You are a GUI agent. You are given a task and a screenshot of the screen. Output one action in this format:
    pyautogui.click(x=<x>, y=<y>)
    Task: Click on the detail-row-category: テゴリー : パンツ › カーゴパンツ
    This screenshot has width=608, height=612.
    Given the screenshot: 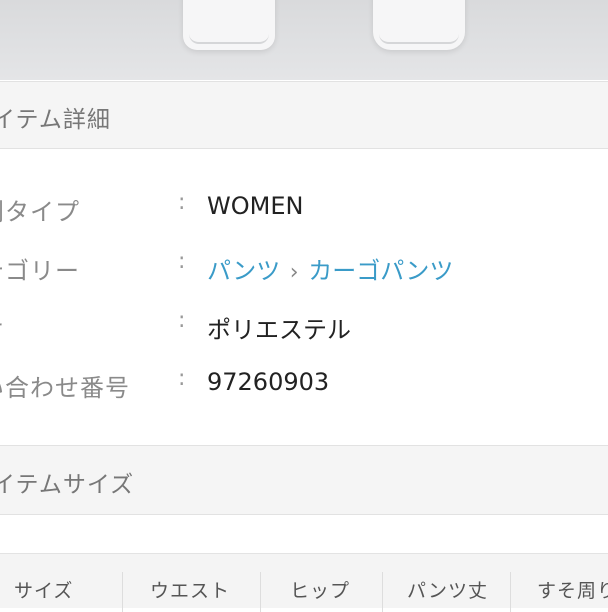 What is the action you would take?
    pyautogui.click(x=304, y=267)
    